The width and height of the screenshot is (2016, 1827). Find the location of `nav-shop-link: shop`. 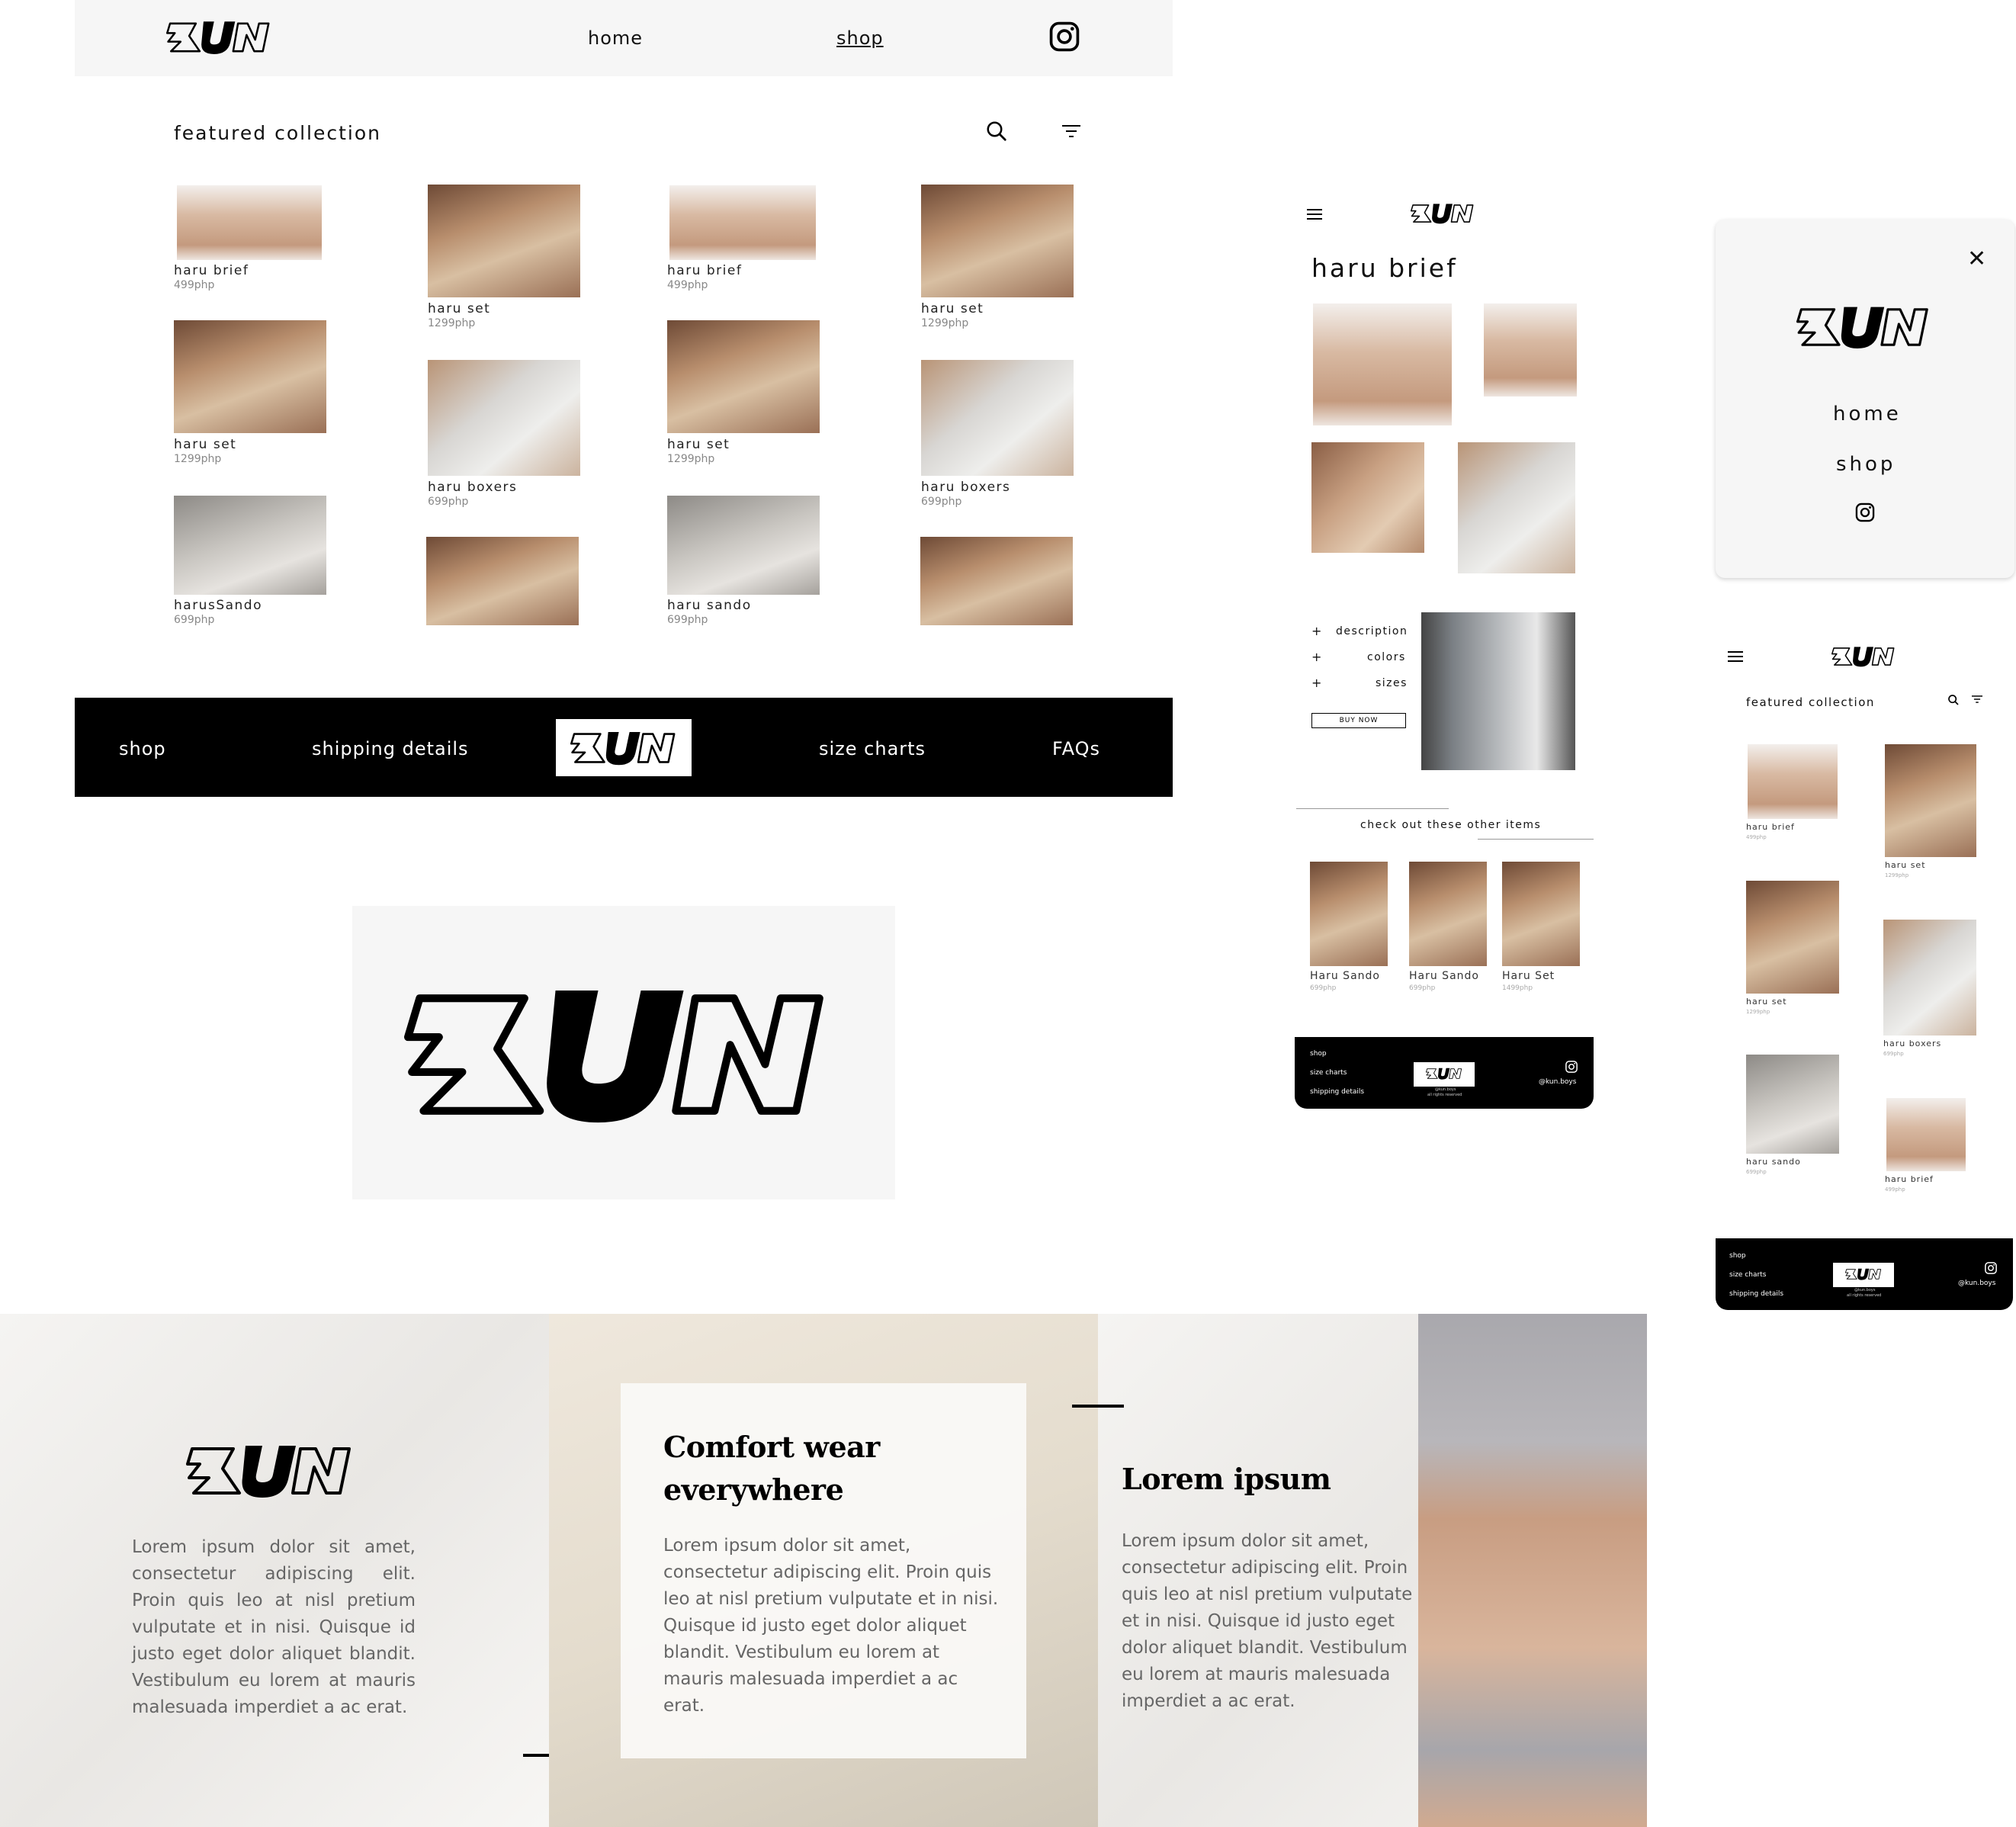

nav-shop-link: shop is located at coordinates (860, 38).